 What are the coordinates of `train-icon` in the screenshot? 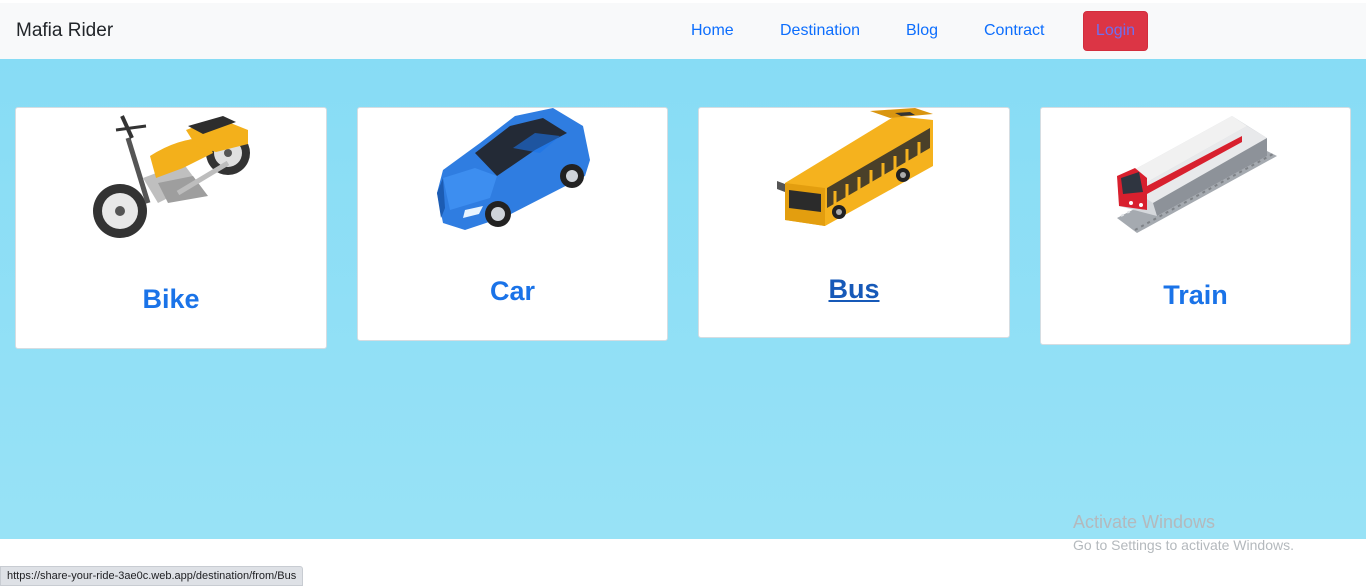 It's located at (1197, 174).